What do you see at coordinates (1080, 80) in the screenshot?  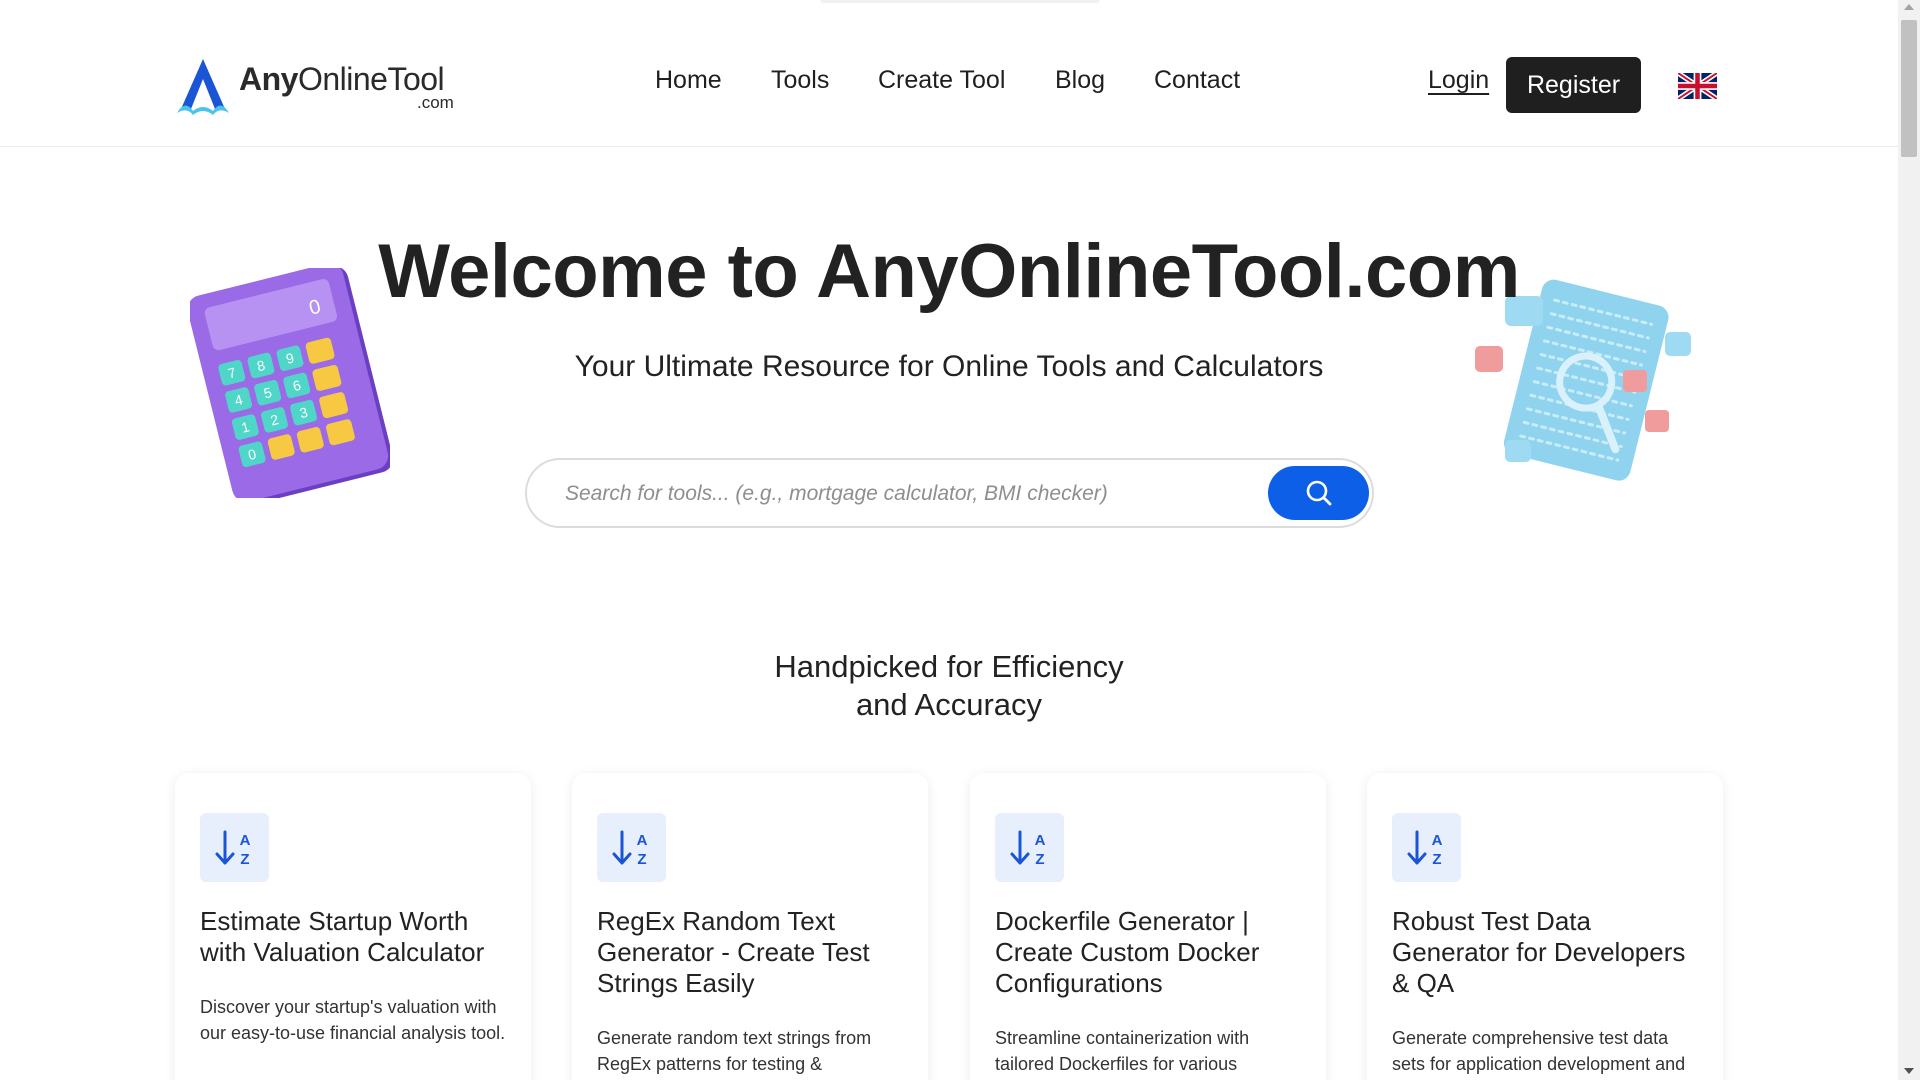 I see `nav-blog: Blog` at bounding box center [1080, 80].